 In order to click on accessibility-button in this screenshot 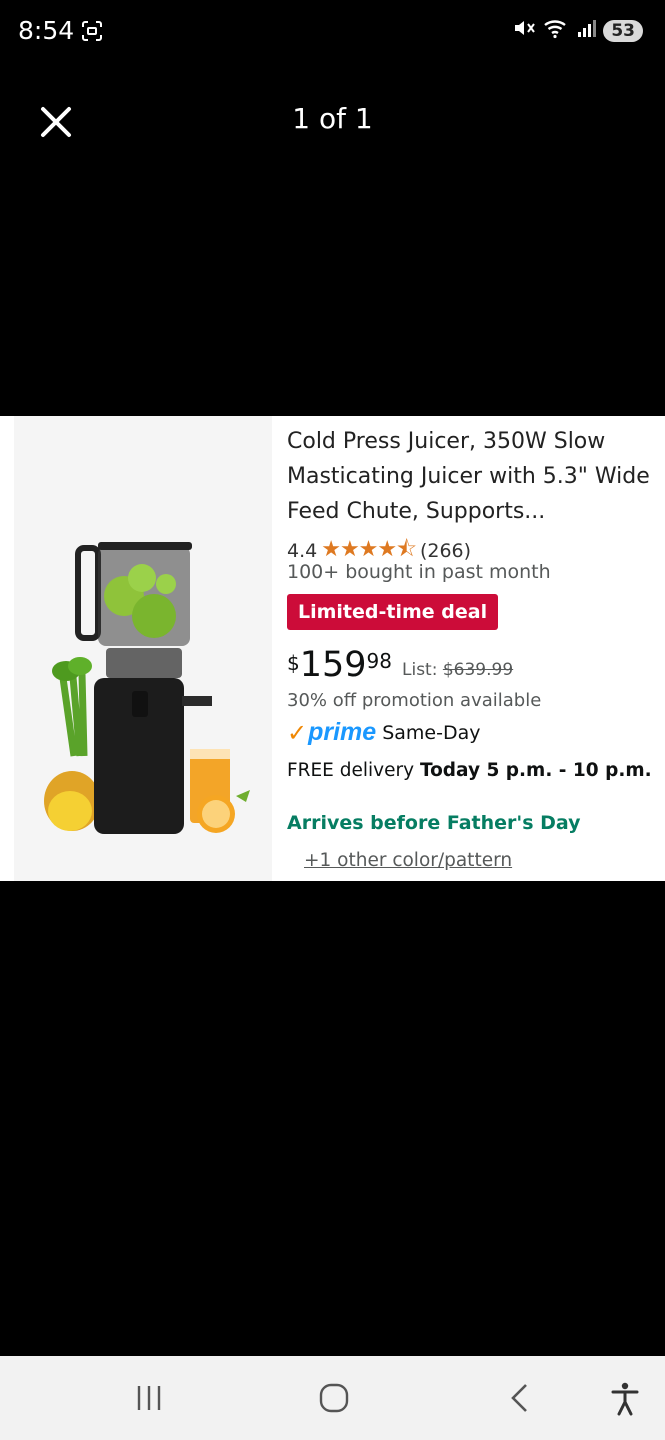, I will do `click(625, 1398)`.